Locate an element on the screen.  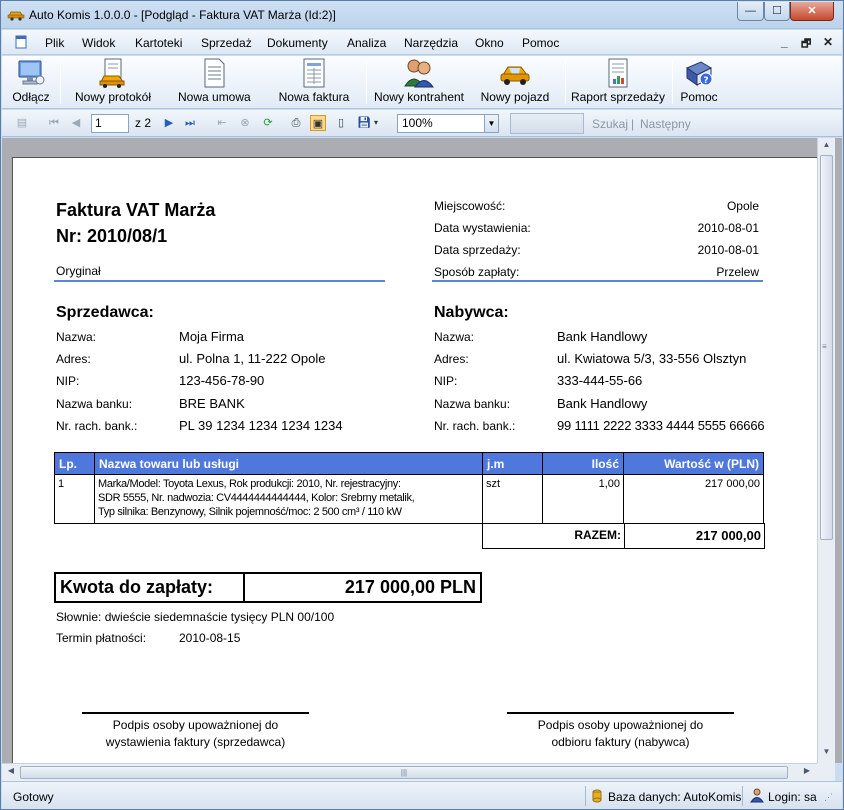
horizontal-scrollbar: ◀ ||| ▶ is located at coordinates (409, 772).